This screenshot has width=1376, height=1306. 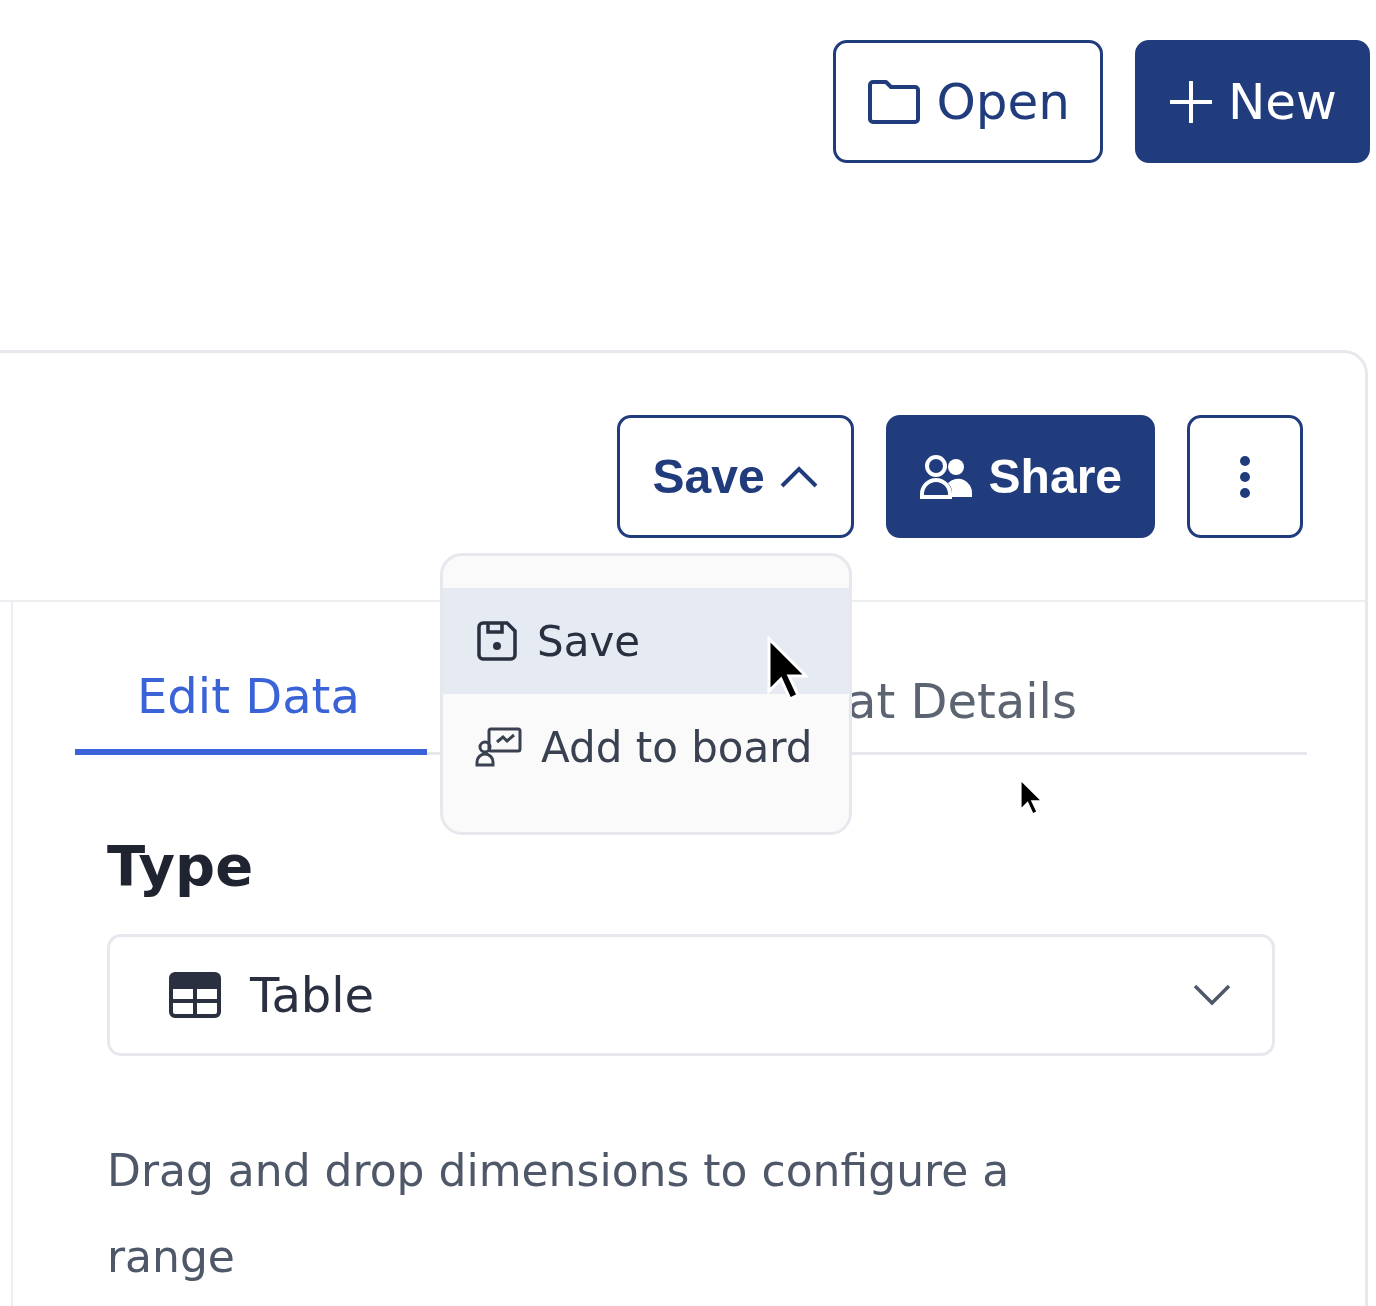 I want to click on section-heading: Type, so click(x=181, y=865).